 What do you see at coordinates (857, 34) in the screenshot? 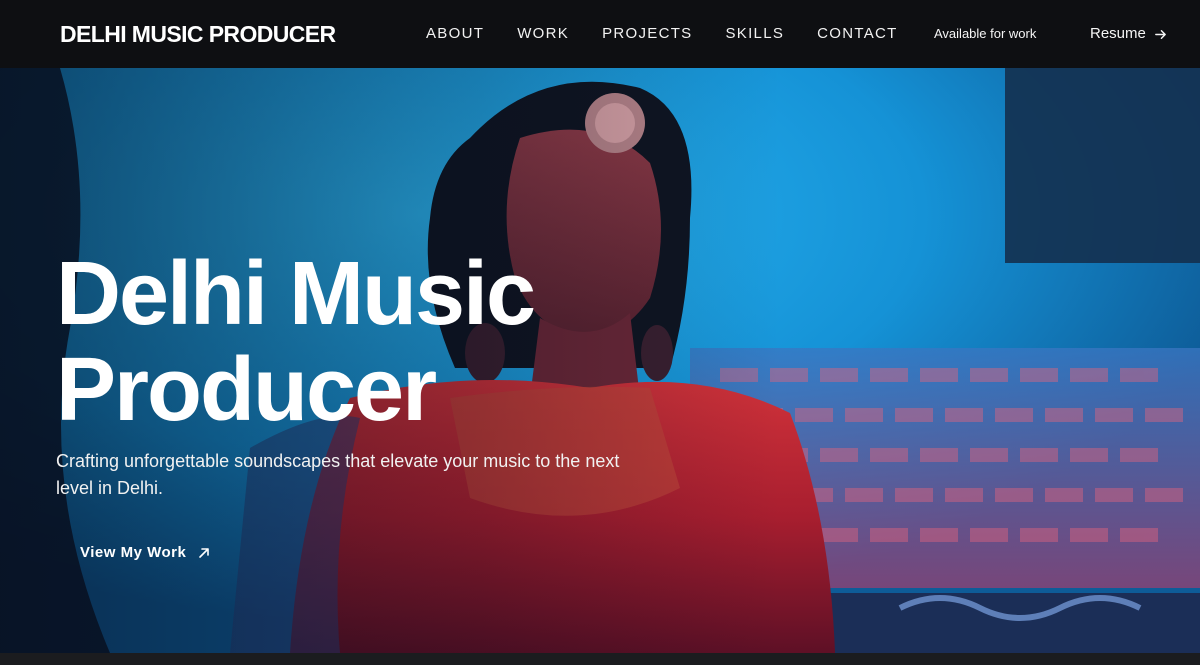
I see `nav-link-contact: CONTACT` at bounding box center [857, 34].